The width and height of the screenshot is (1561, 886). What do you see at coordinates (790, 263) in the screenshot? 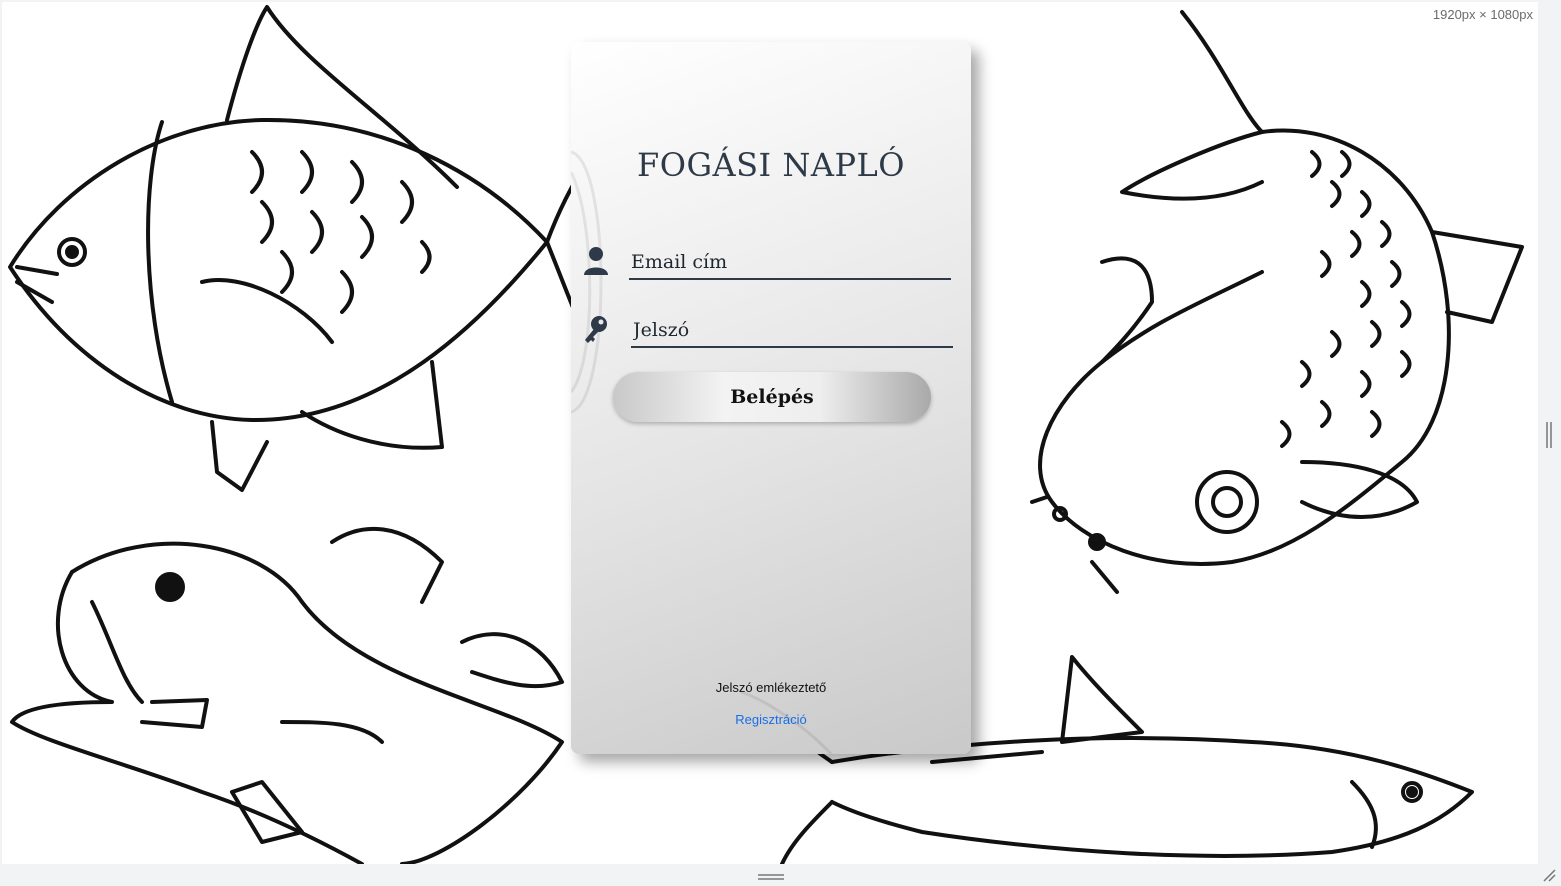
I see `email-input` at bounding box center [790, 263].